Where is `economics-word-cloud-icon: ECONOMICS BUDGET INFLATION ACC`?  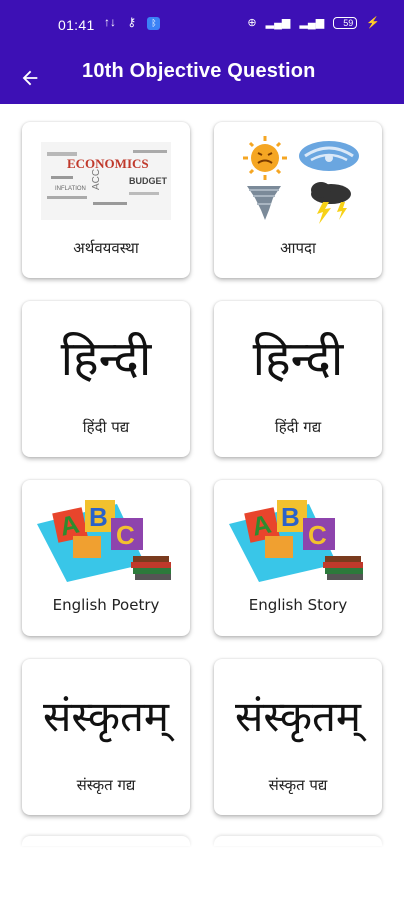 economics-word-cloud-icon: ECONOMICS BUDGET INFLATION ACC is located at coordinates (106, 181).